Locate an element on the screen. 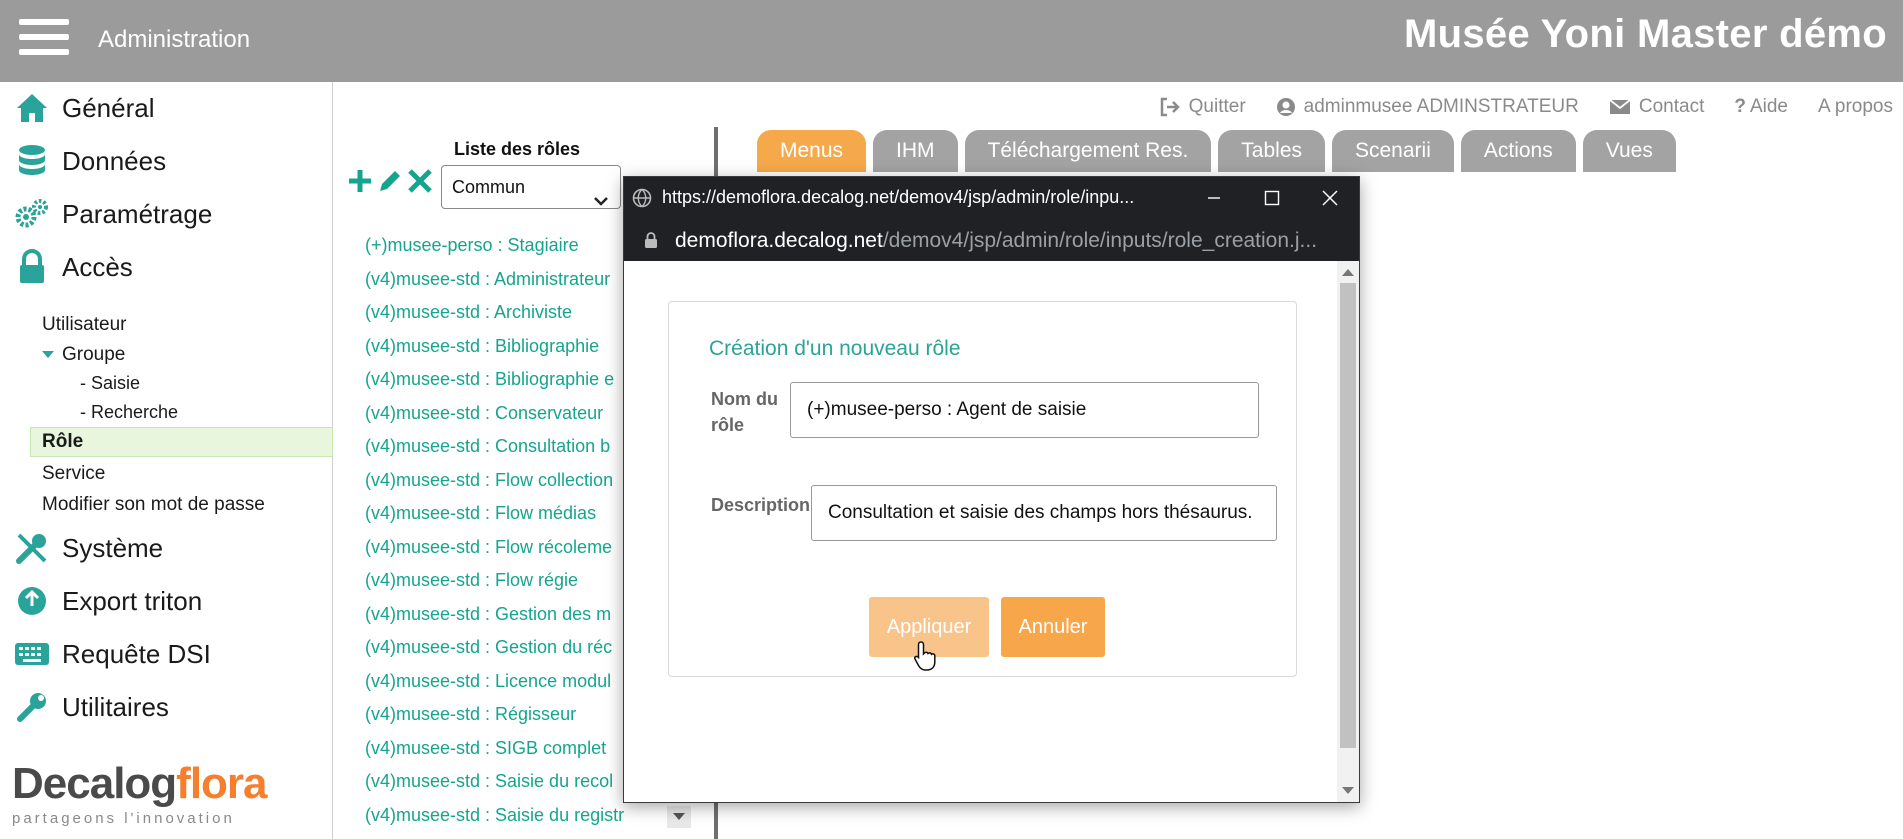  list-item: (v4)musee-std : Consultation b is located at coordinates (495, 450).